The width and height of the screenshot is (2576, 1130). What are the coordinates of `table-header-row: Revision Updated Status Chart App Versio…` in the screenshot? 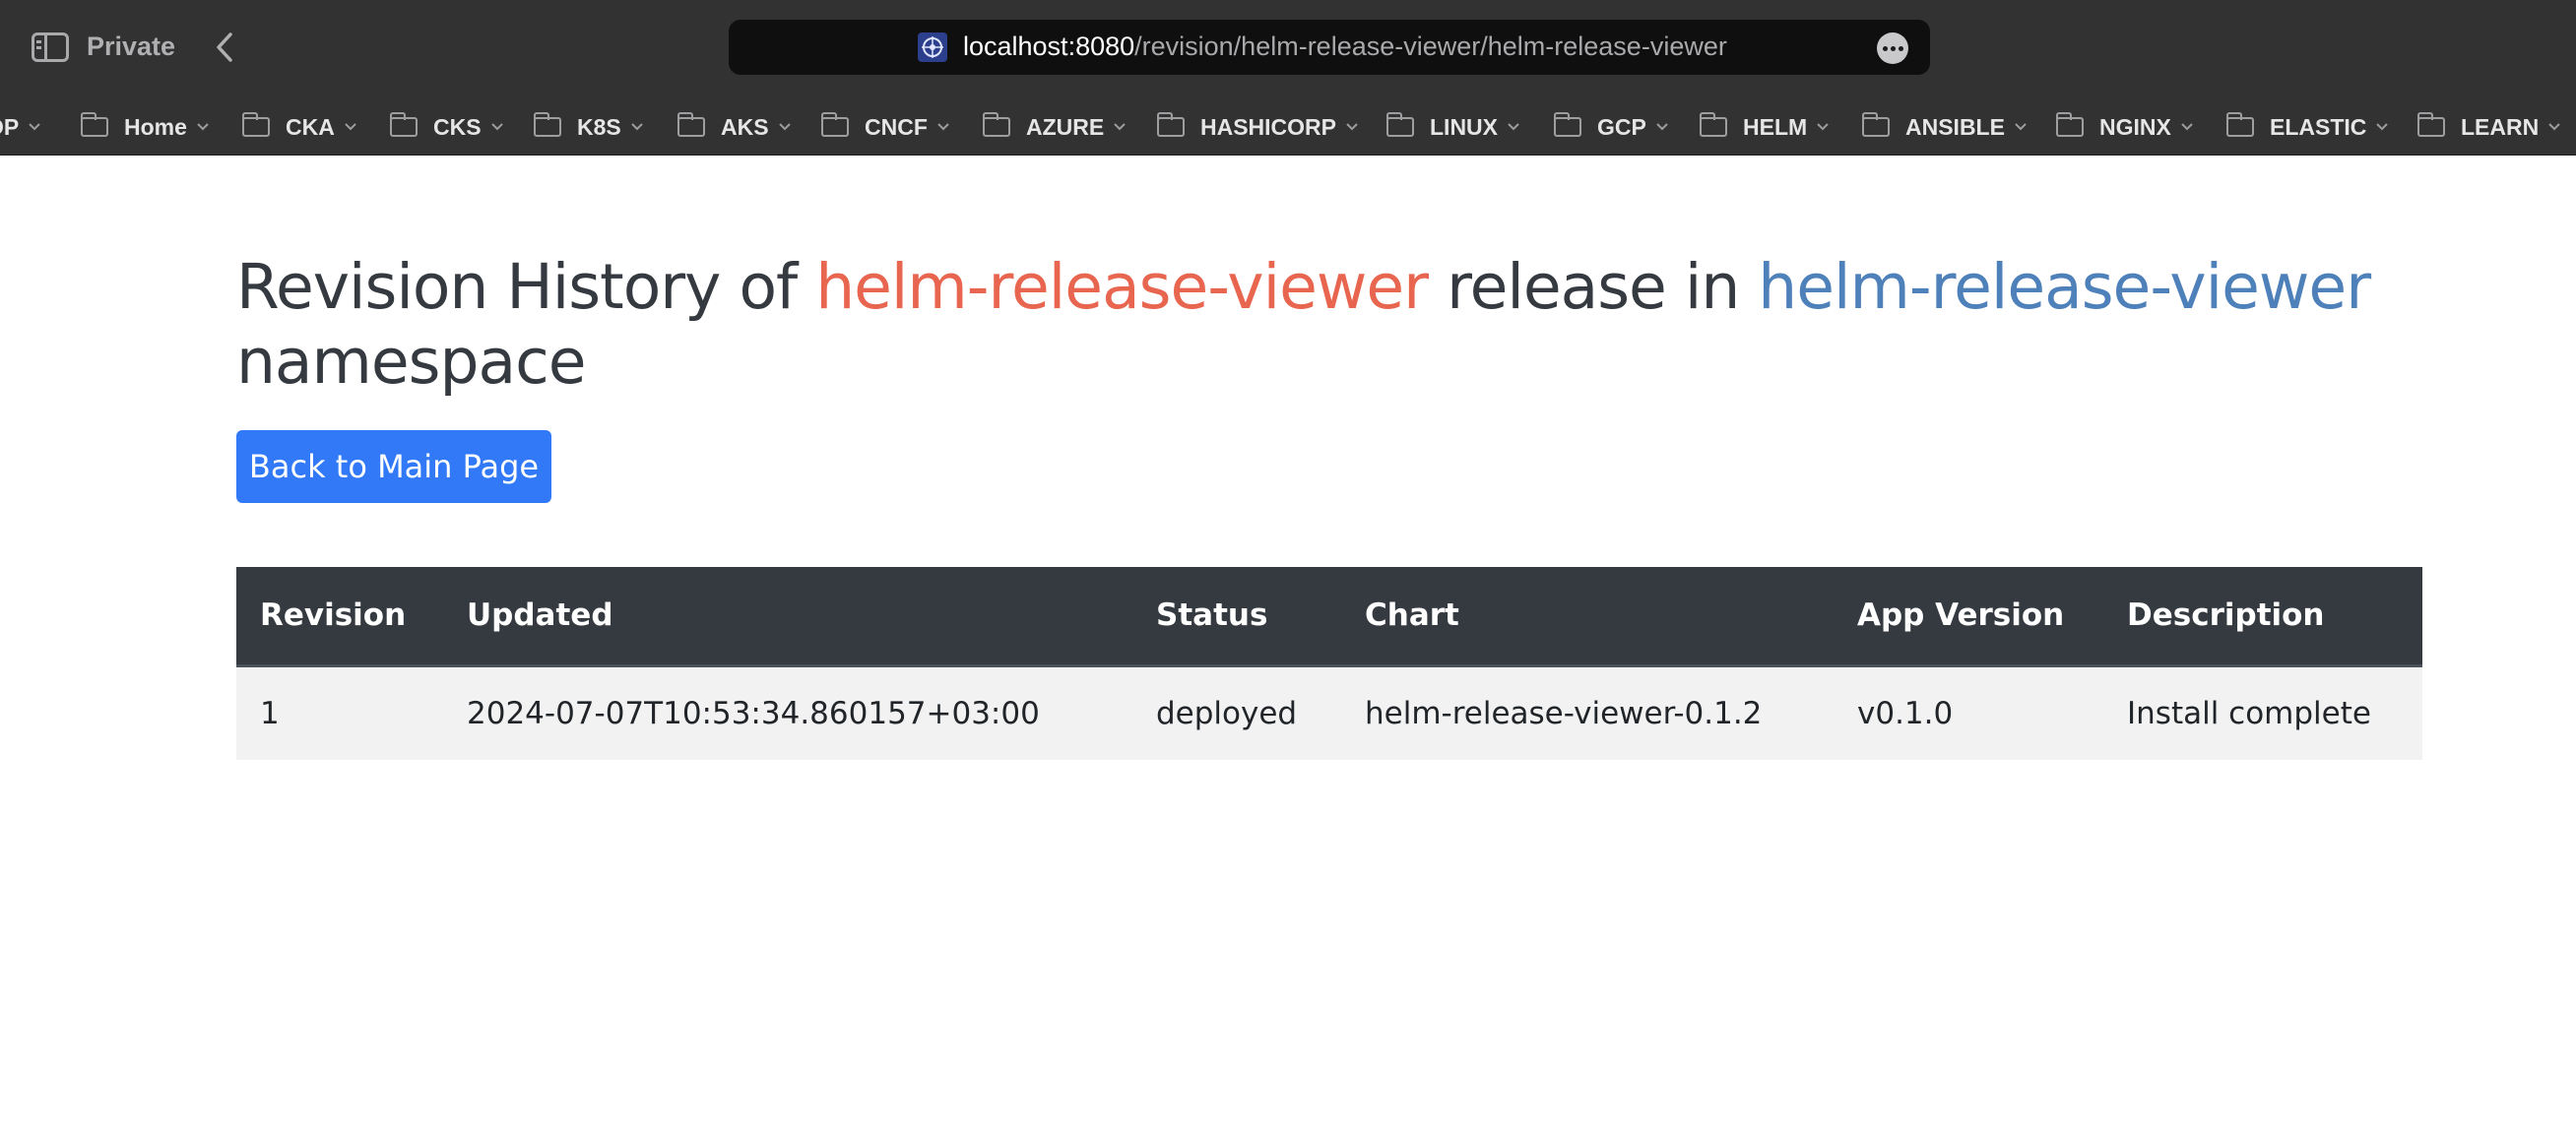 It's located at (1329, 617).